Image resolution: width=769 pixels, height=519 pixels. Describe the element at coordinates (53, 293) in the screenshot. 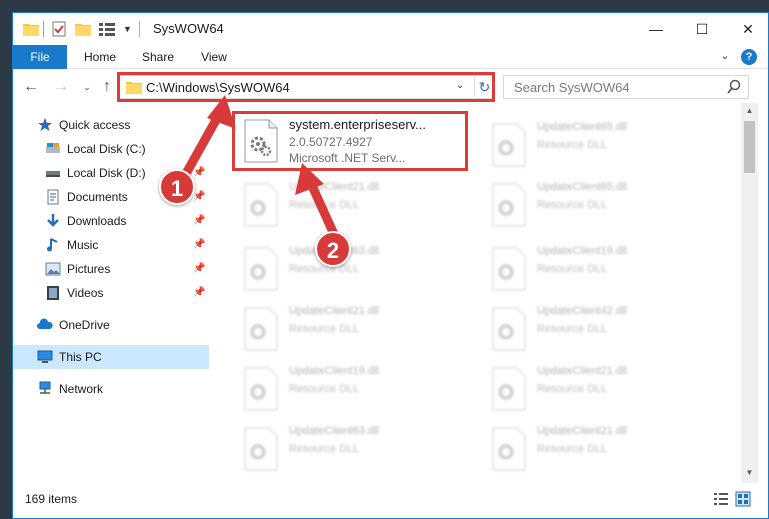

I see `videos-icon` at that location.